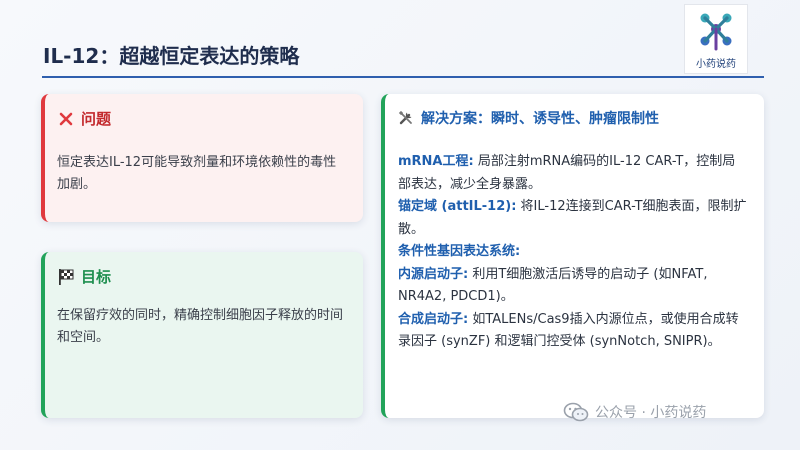  What do you see at coordinates (200, 326) in the screenshot?
I see `goal-body: 在保留疗效的同时，精确控制细胞因子释放的时间和空间。` at bounding box center [200, 326].